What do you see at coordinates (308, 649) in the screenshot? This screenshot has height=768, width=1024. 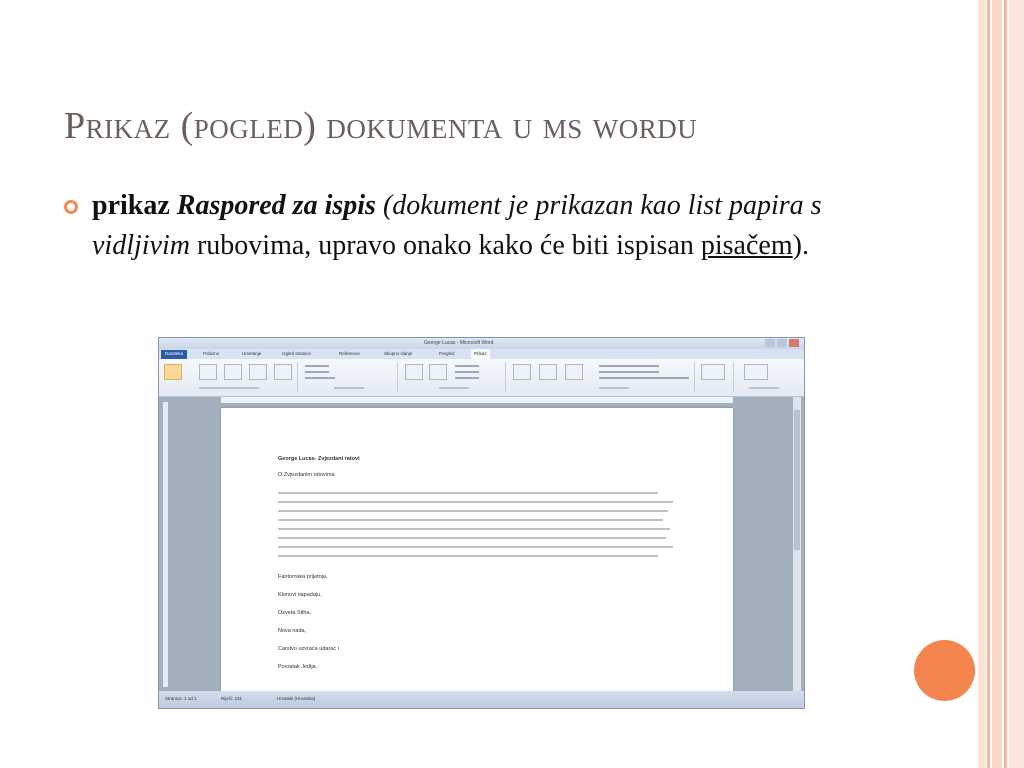 I see `doc-line: Carstvo uzvraća udarac i` at bounding box center [308, 649].